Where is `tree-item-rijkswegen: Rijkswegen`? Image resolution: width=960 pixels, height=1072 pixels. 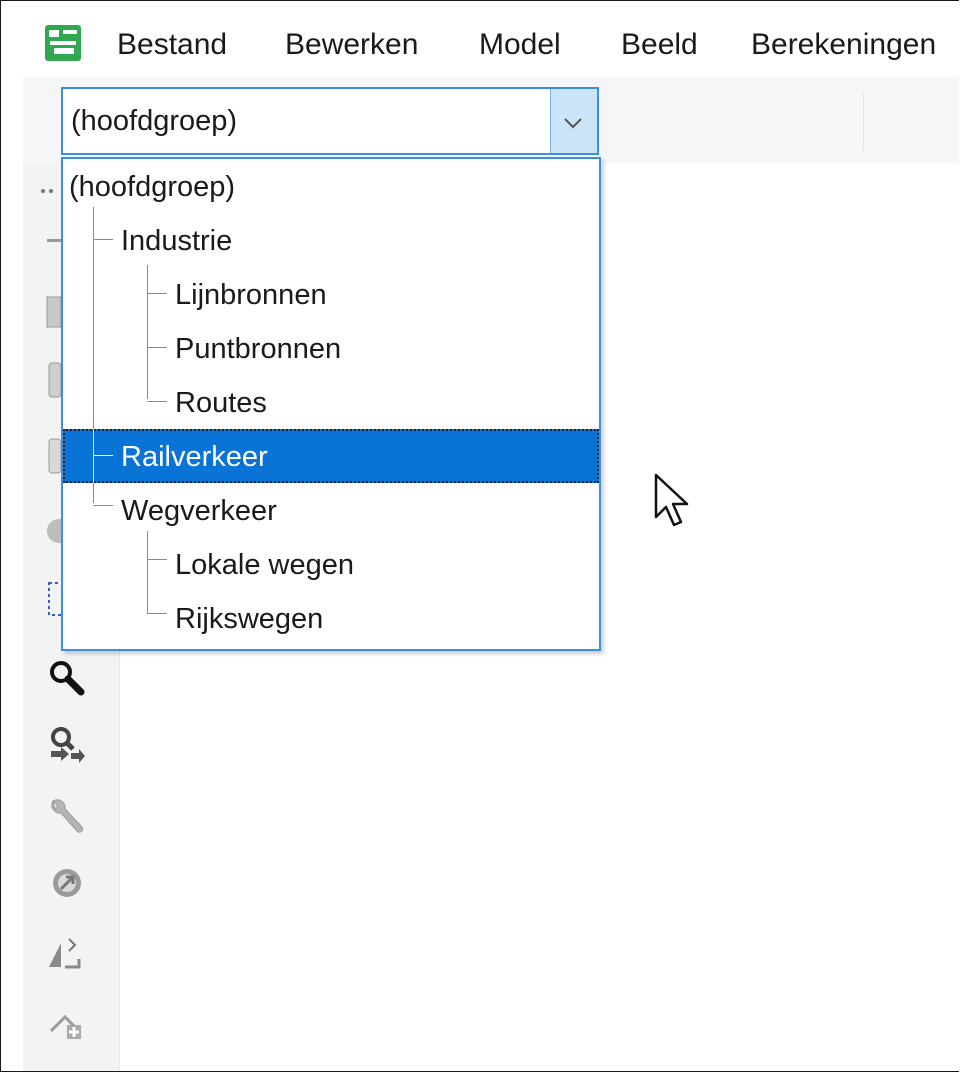
tree-item-rijkswegen: Rijkswegen is located at coordinates (331, 618).